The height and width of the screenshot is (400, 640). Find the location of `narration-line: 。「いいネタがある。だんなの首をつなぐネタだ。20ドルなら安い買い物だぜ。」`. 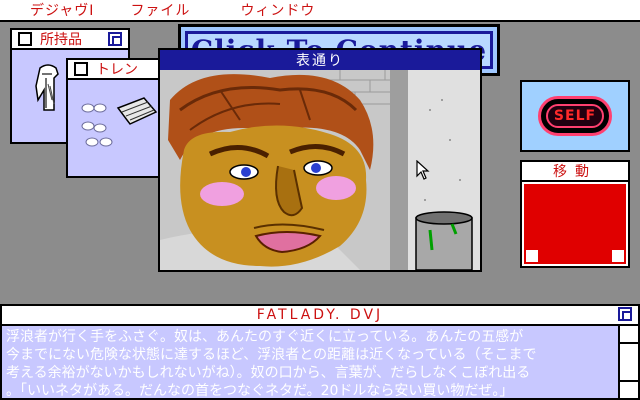

narration-line: 。「いいネタがある。だんなの首をつなぐネタだ。20ドルなら安い買い物だぜ。」 is located at coordinates (260, 391).